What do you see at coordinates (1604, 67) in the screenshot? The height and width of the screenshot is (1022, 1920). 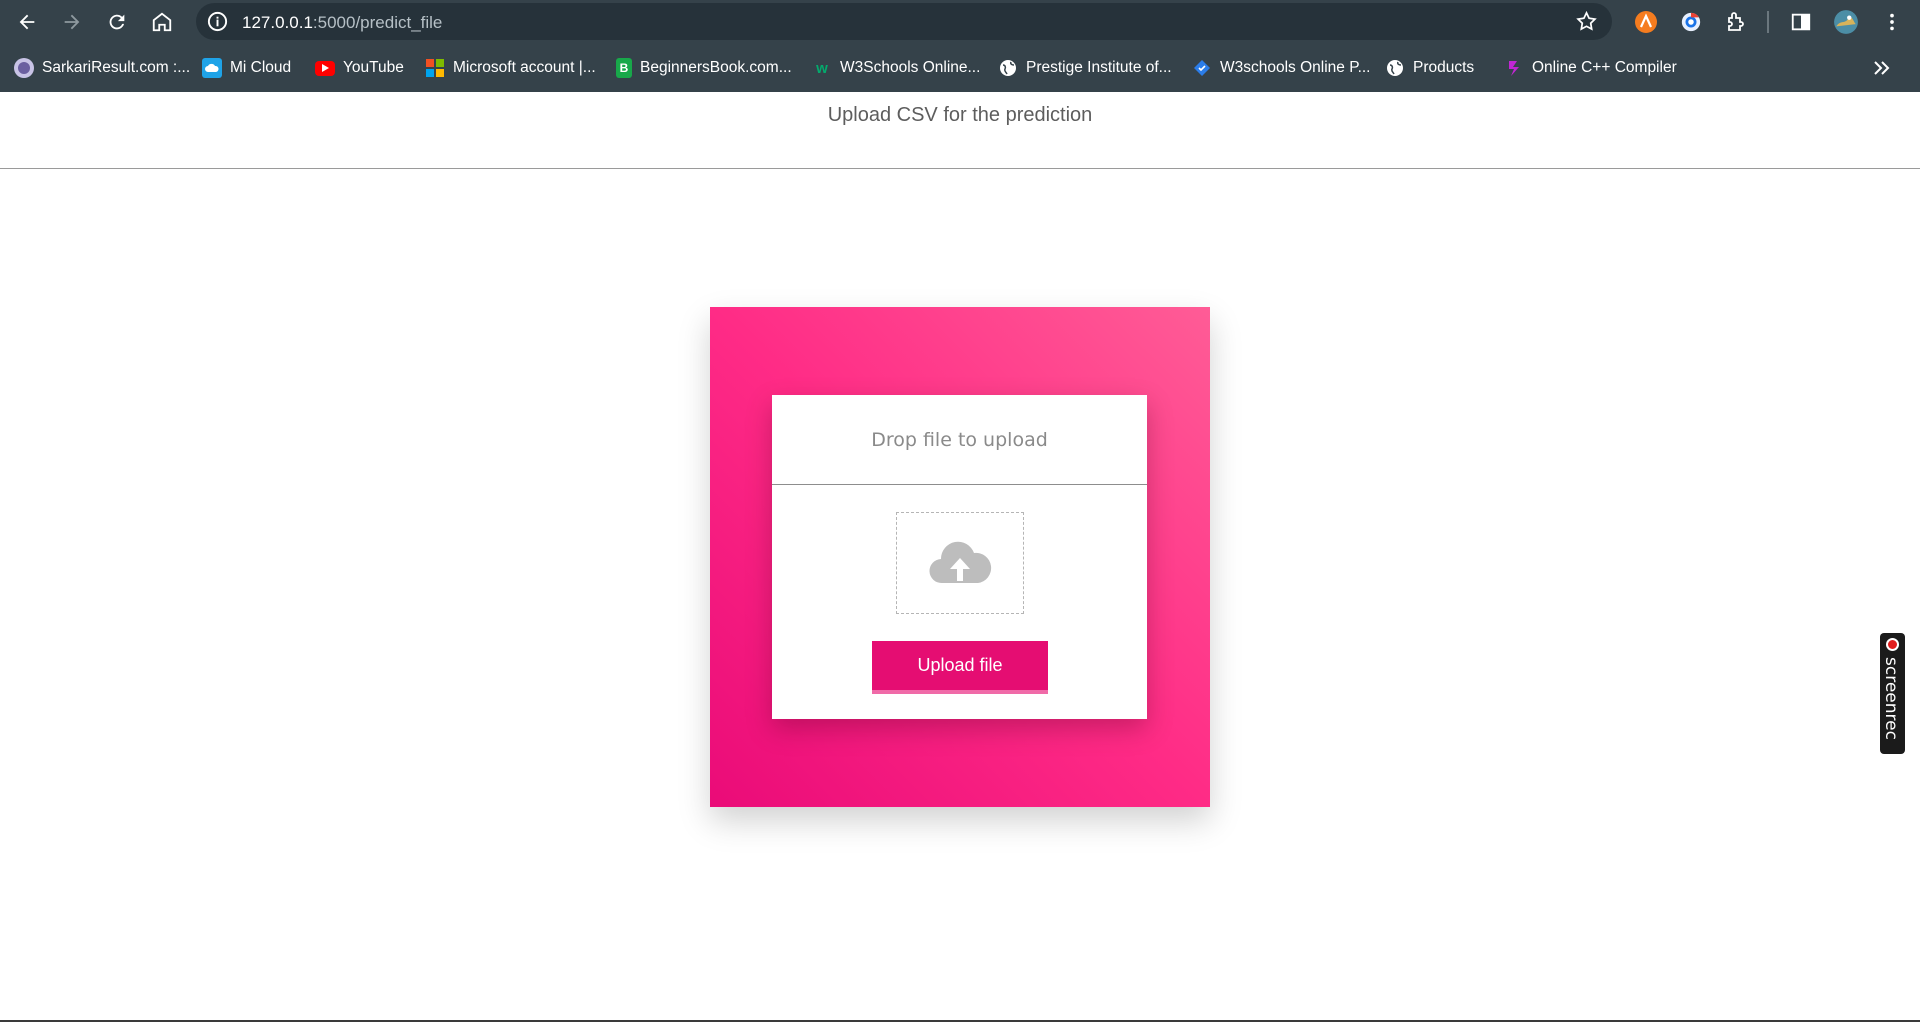 I see `bookmark-label: Online C++ Compiler` at bounding box center [1604, 67].